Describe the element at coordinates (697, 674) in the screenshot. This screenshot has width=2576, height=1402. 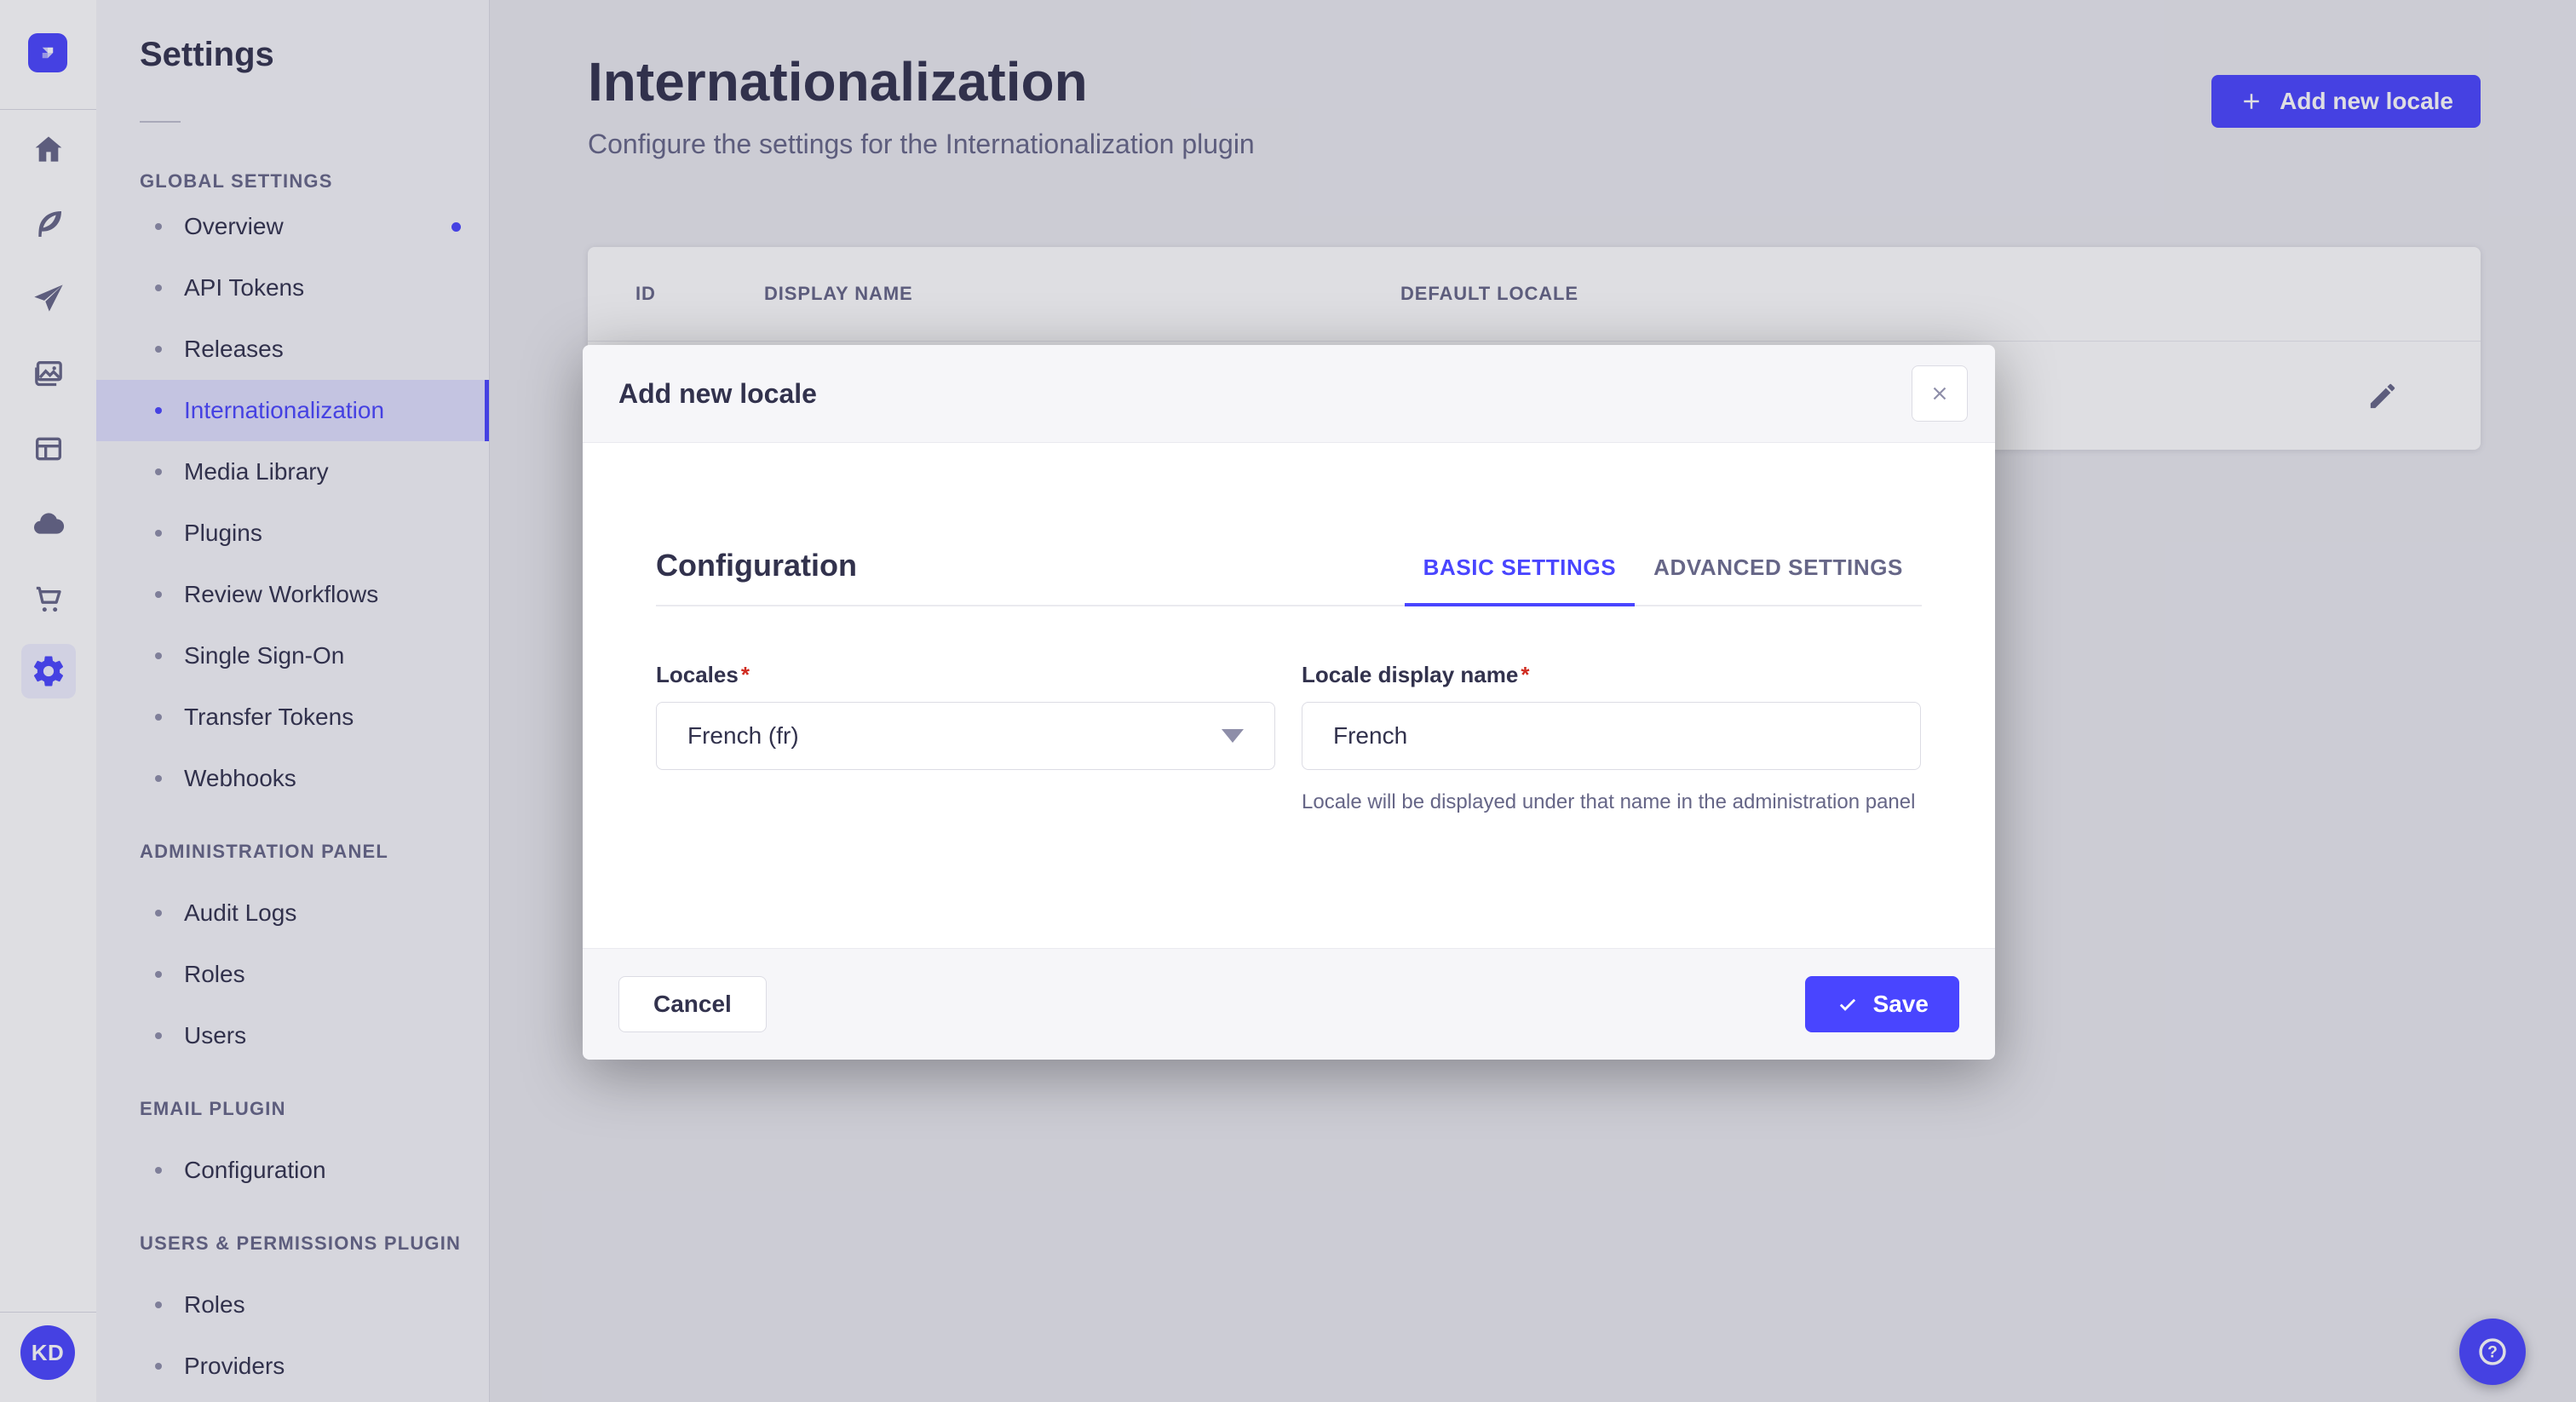
I see `locales-label-text: Locales` at that location.